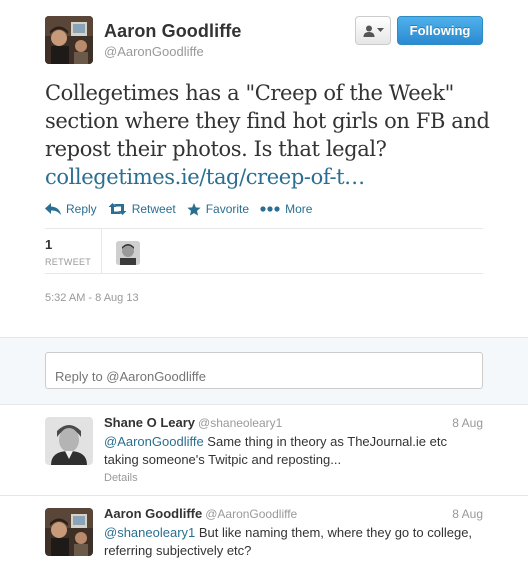 The image size is (528, 561). Describe the element at coordinates (101, 251) in the screenshot. I see `stats-vertical-divider` at that location.